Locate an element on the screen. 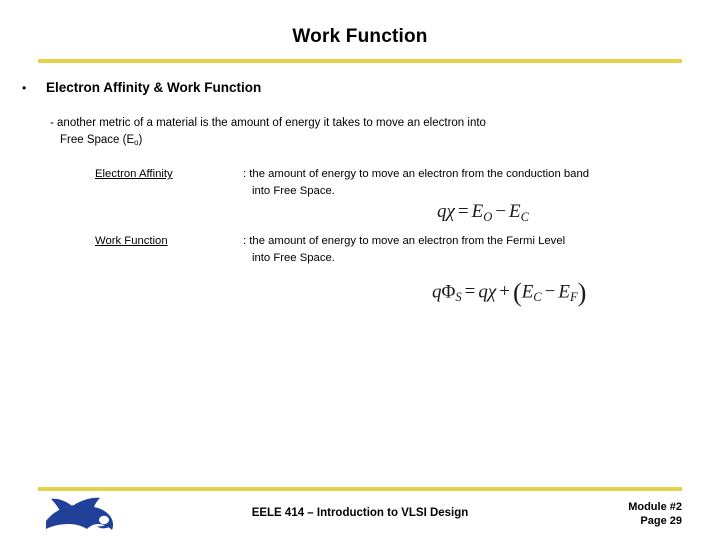 This screenshot has height=540, width=720. eq1-chi: χ is located at coordinates (450, 211).